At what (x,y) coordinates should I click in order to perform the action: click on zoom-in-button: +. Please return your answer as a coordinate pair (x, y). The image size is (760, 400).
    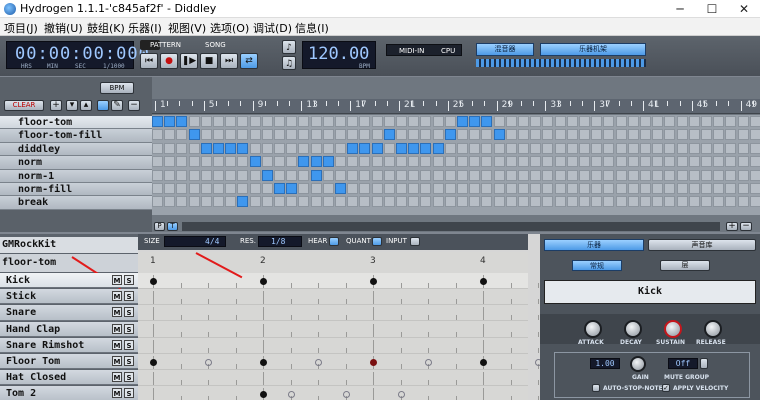
    Looking at the image, I should click on (732, 226).